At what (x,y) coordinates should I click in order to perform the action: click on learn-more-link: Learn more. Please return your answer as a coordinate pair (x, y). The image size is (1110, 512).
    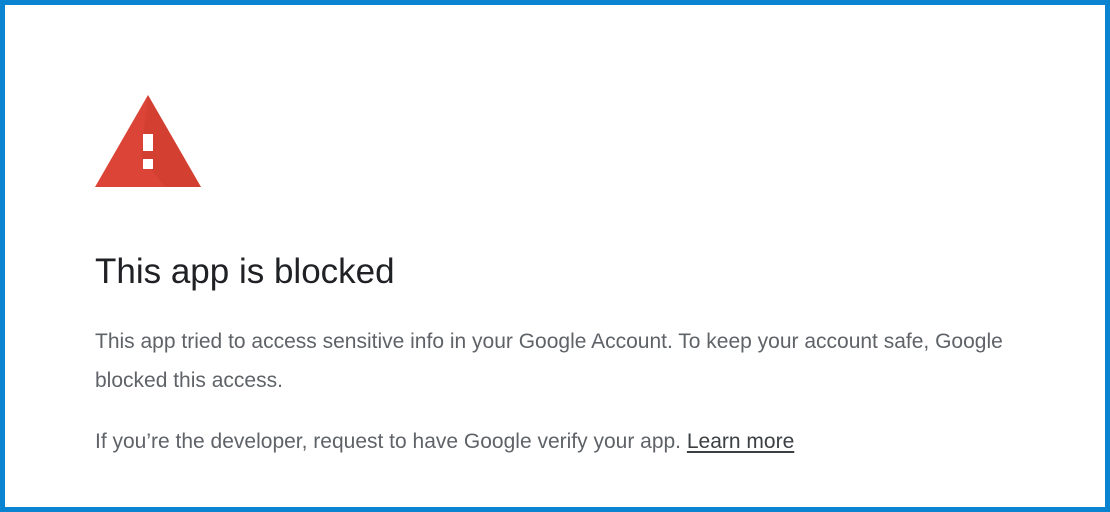
    Looking at the image, I should click on (740, 441).